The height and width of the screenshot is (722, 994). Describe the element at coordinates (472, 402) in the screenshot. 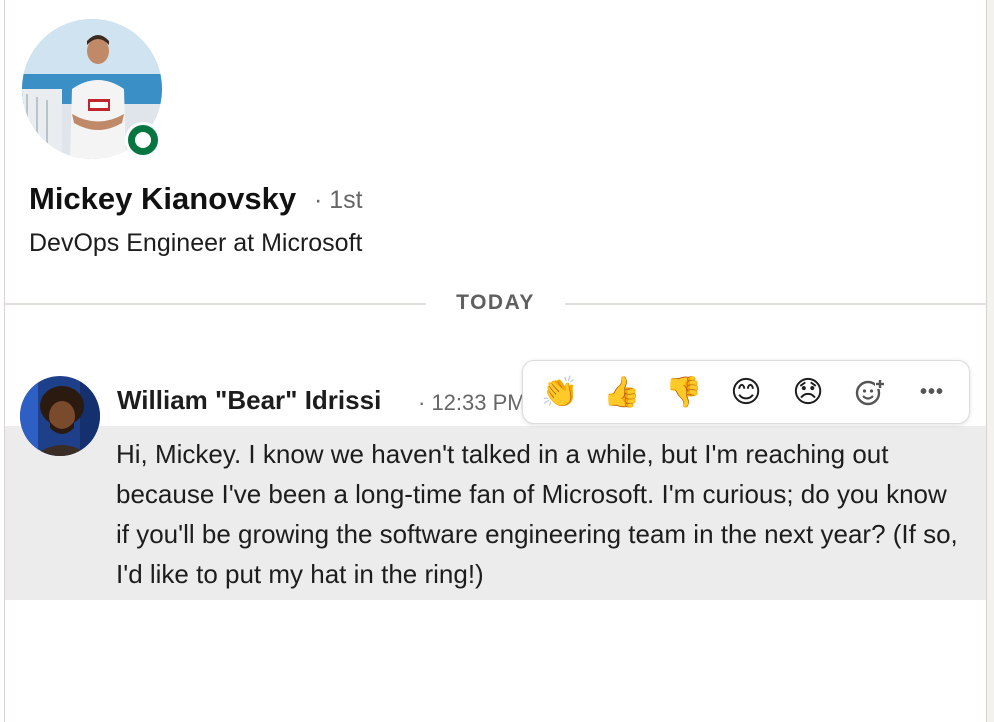

I see `message-timestamp: · 12:33 PM` at that location.